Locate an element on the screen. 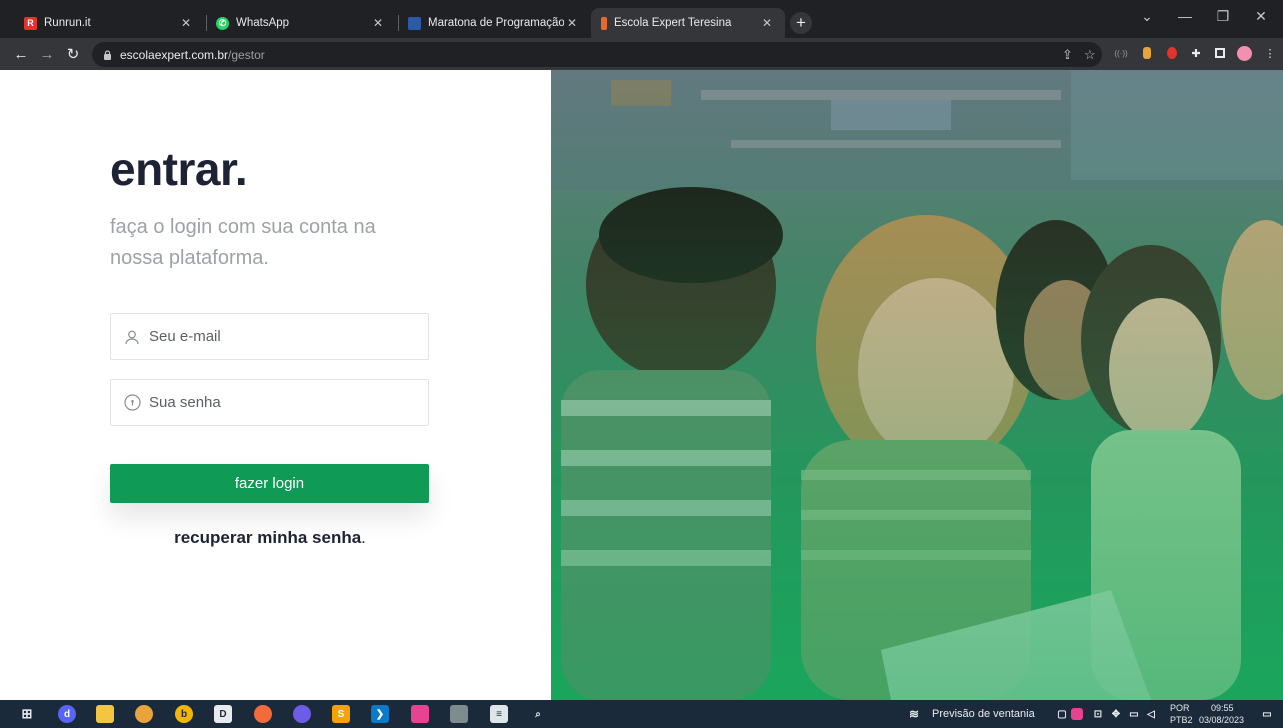  tab-whatsapp: ✆ WhatsApp ✕ is located at coordinates (301, 23).